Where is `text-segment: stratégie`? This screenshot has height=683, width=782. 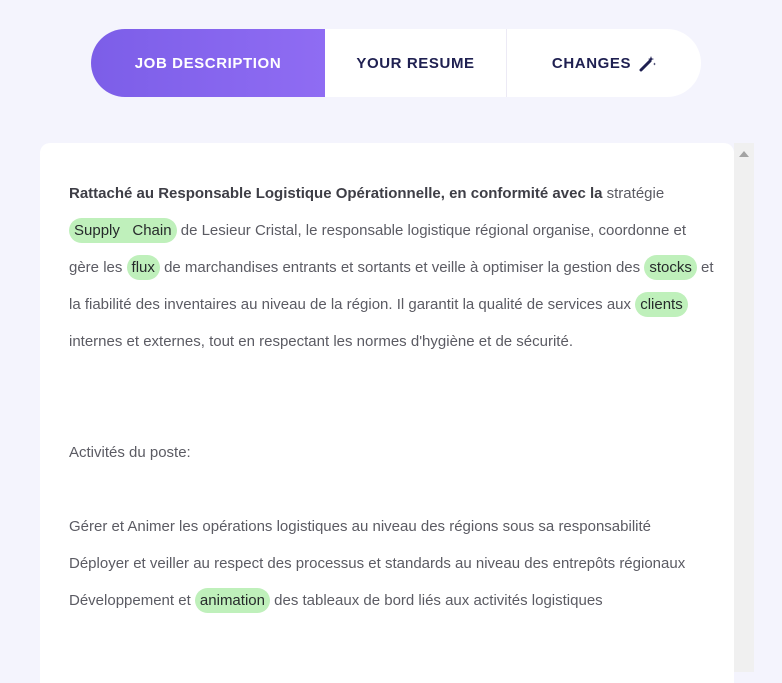
text-segment: stratégie is located at coordinates (635, 193).